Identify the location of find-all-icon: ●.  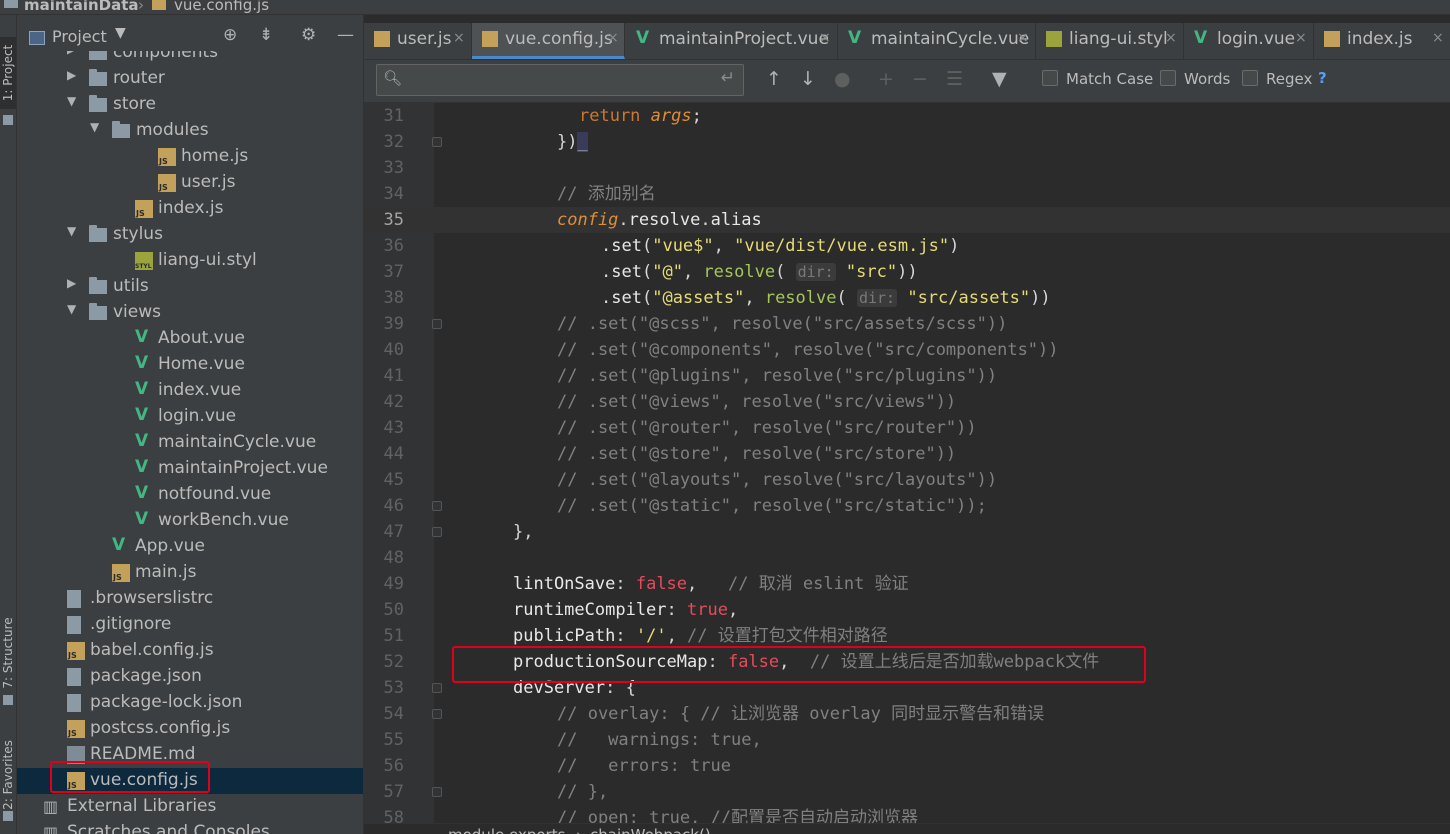
(842, 79).